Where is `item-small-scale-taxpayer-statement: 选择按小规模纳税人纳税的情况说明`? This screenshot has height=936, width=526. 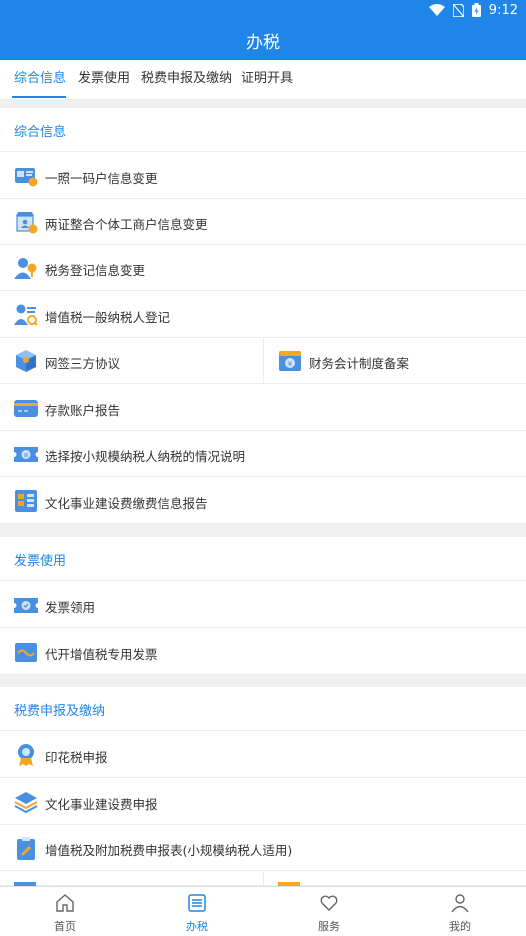
item-small-scale-taxpayer-statement: 选择按小规模纳税人纳税的情况说明 is located at coordinates (263, 454).